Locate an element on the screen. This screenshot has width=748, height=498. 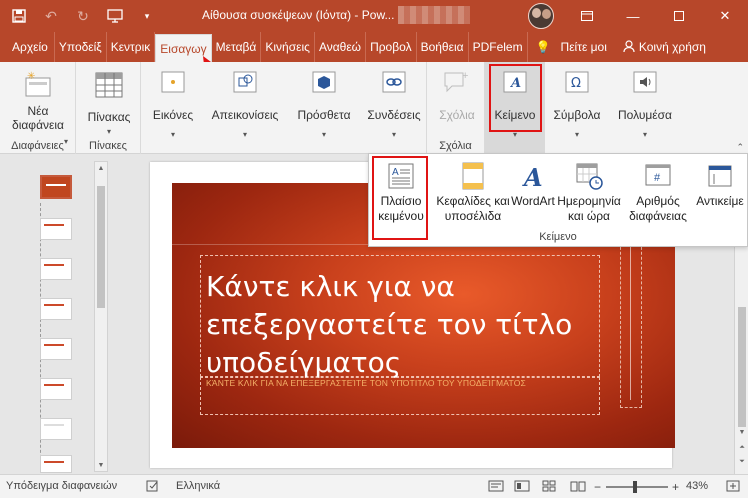
addins-label: Πρόσθετα is located at coordinates (324, 115).